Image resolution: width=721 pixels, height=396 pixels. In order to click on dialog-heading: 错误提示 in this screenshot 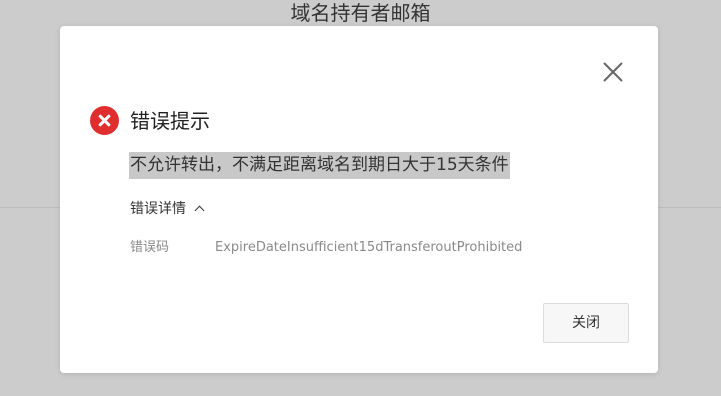, I will do `click(170, 121)`.